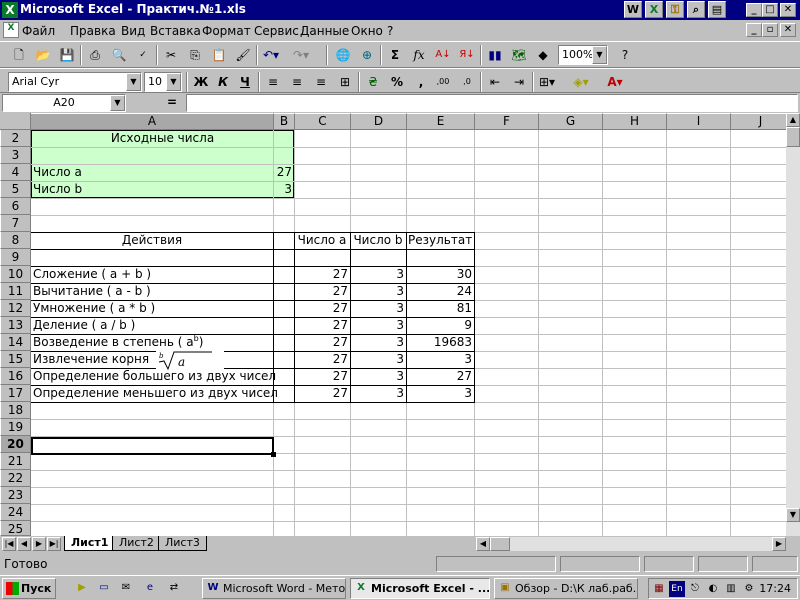 Image resolution: width=800 pixels, height=600 pixels. What do you see at coordinates (659, 589) in the screenshot?
I see `tray-app-icon: ▦` at bounding box center [659, 589].